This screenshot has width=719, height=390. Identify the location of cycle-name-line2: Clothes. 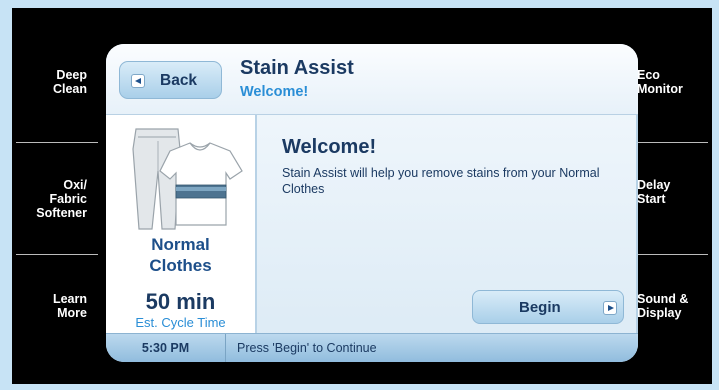
(180, 265).